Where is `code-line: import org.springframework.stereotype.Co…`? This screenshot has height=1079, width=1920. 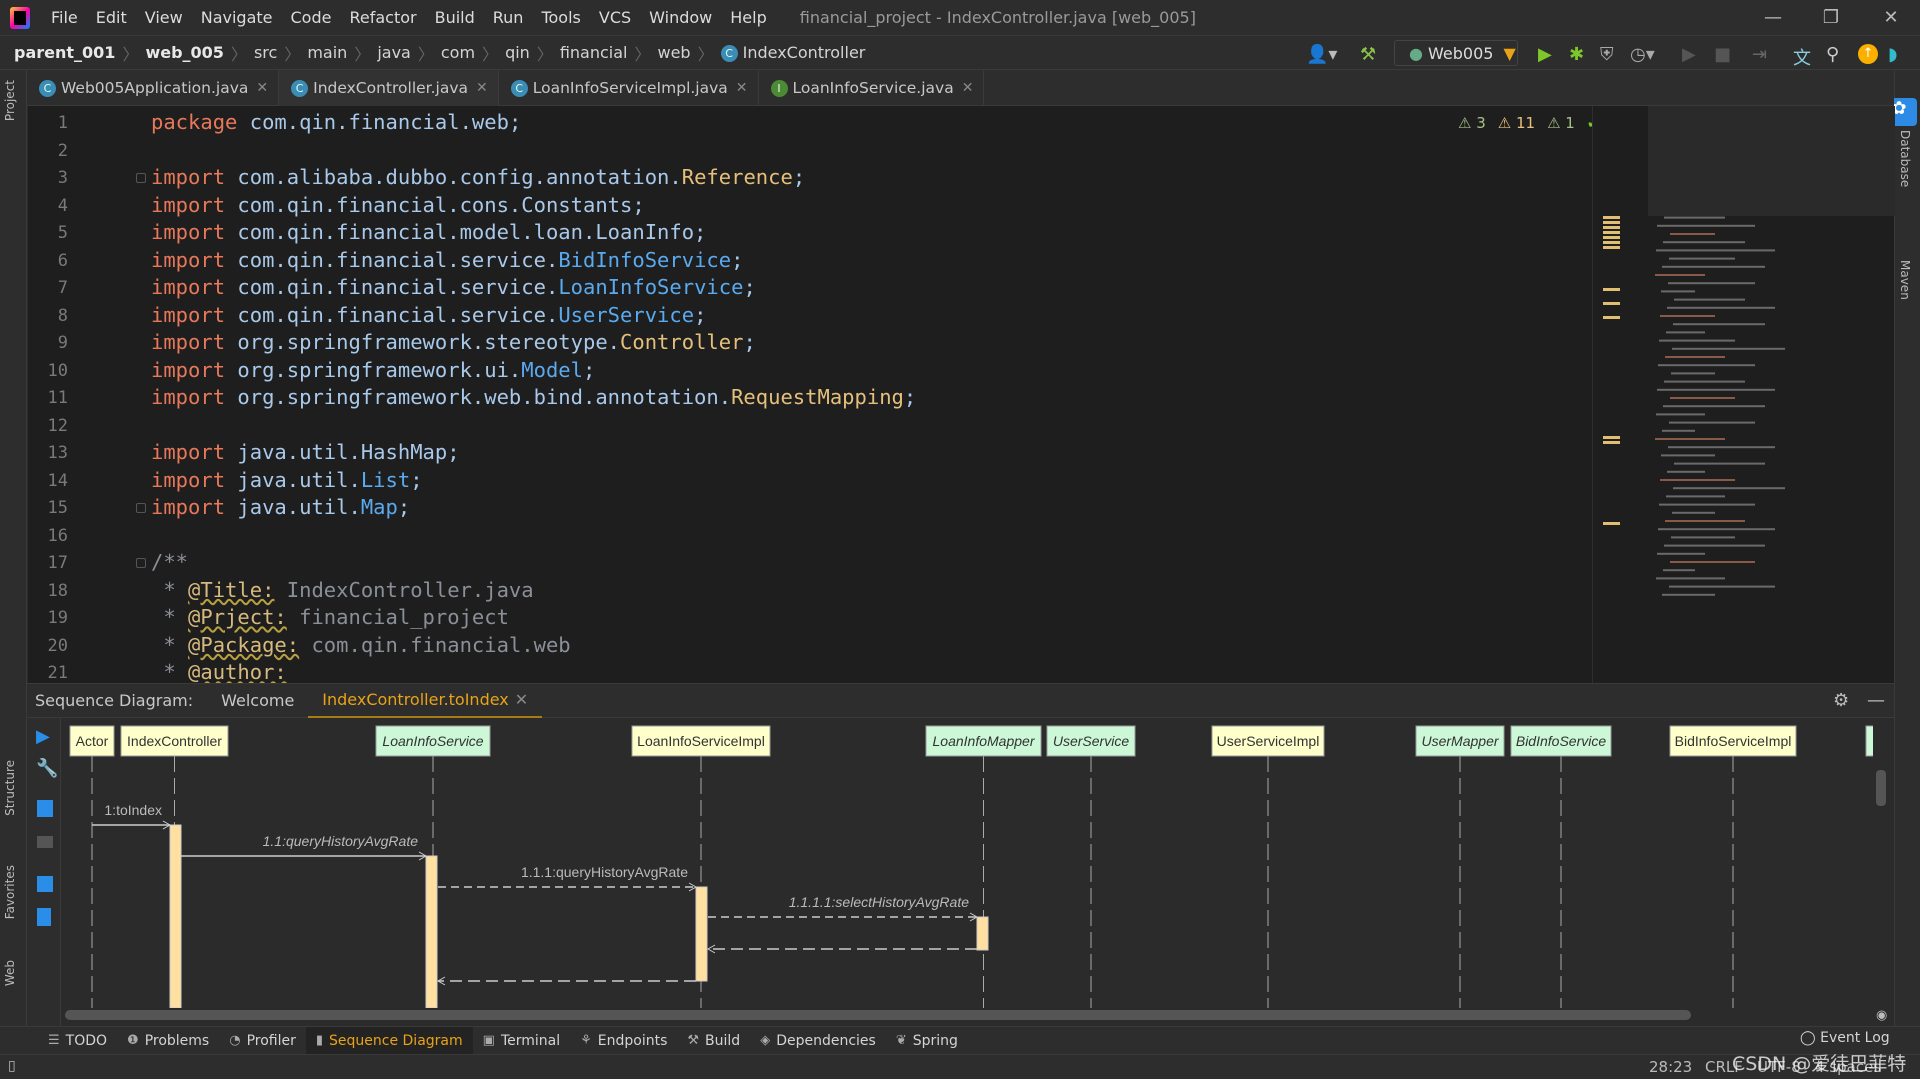
code-line: import org.springframework.stereotype.Co… is located at coordinates (453, 342).